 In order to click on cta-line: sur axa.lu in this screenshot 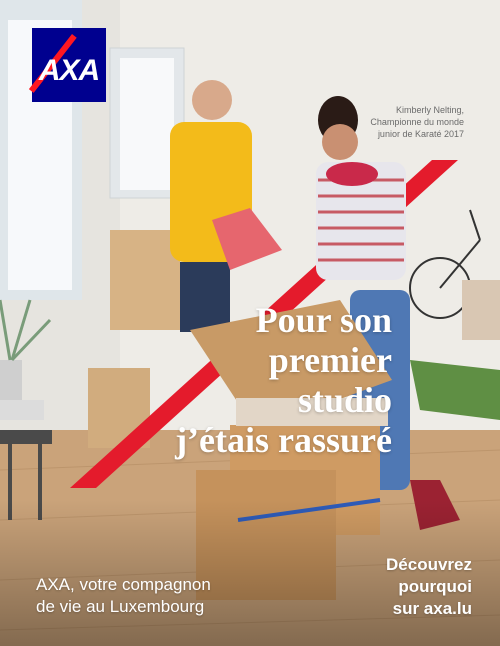, I will do `click(432, 608)`.